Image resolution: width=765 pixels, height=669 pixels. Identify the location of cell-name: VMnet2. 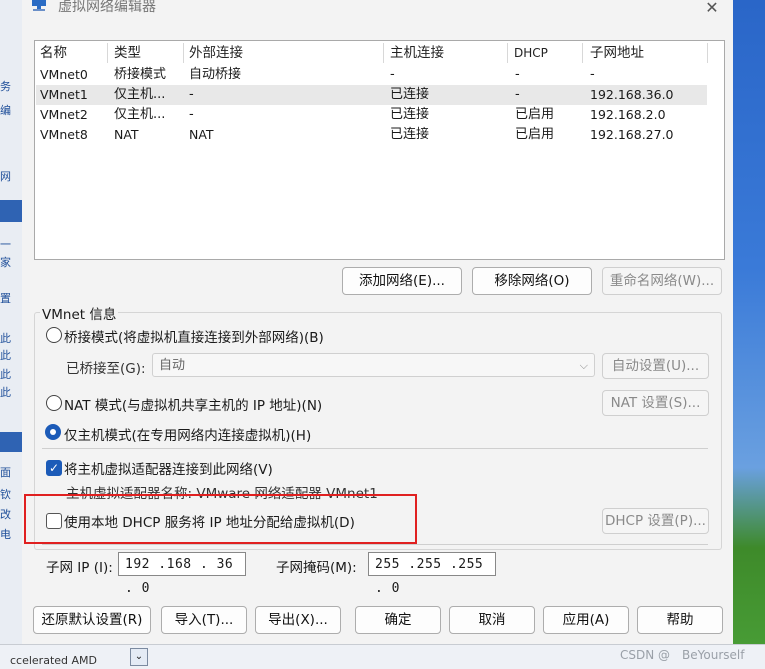
(64, 114).